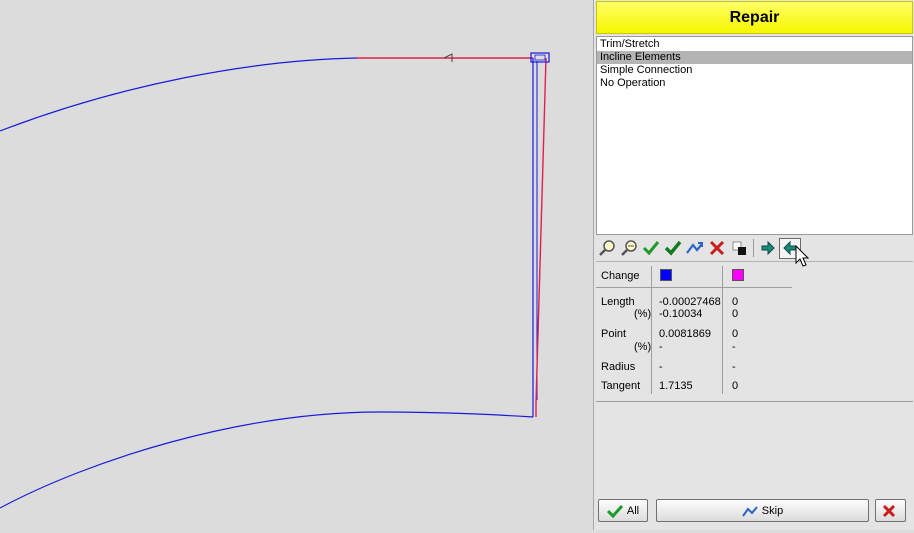  I want to click on op-no-operation: No Operation, so click(754, 83).